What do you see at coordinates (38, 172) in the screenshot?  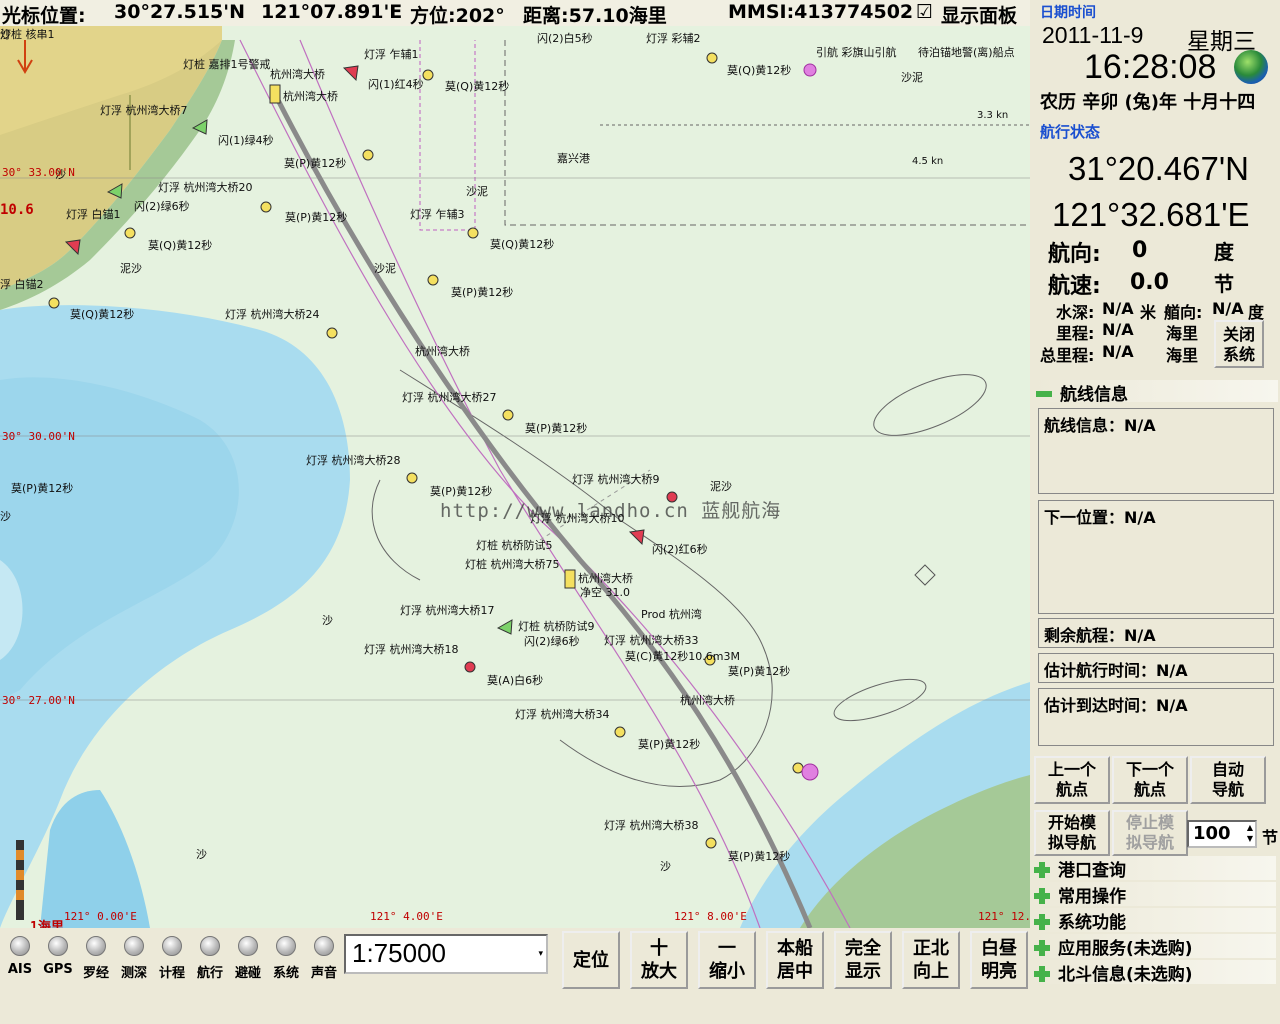 I see `latitude-label: 30° 33.00'N` at bounding box center [38, 172].